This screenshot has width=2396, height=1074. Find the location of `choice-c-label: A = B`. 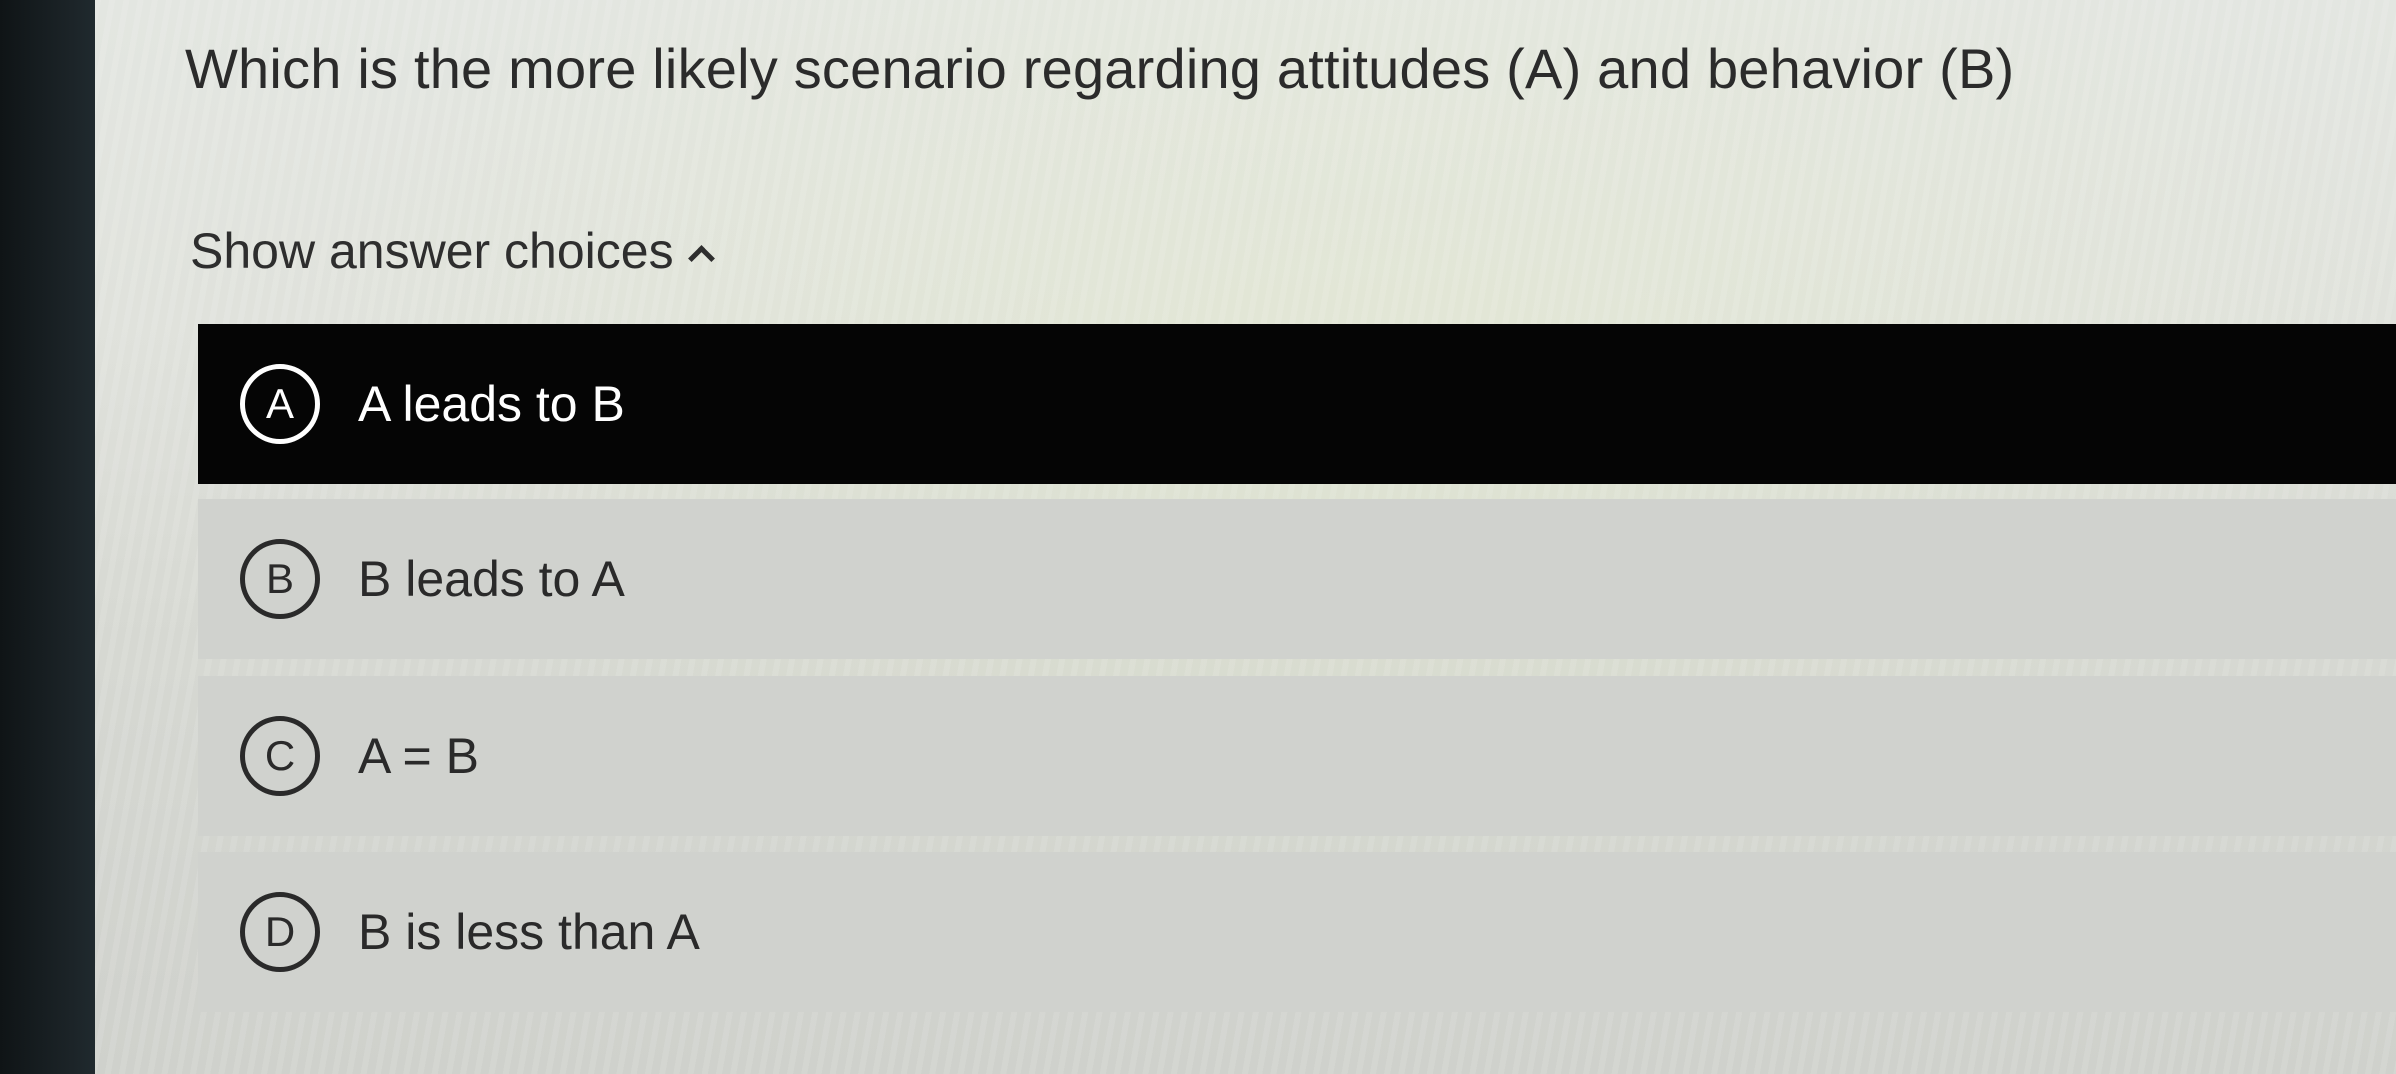

choice-c-label: A = B is located at coordinates (418, 756).